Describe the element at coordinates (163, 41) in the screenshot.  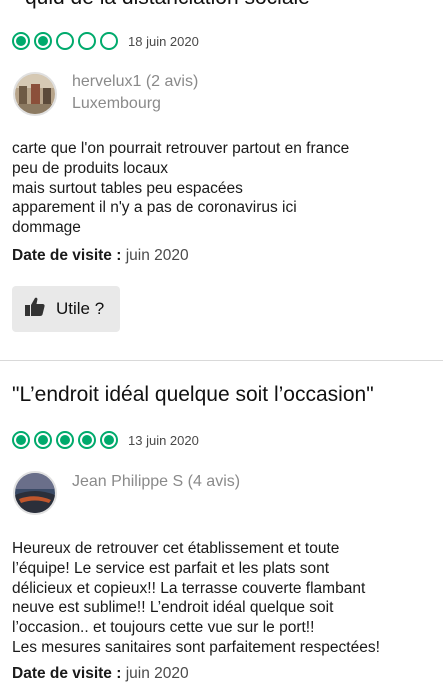
I see `review-date: 18 juin 2020` at that location.